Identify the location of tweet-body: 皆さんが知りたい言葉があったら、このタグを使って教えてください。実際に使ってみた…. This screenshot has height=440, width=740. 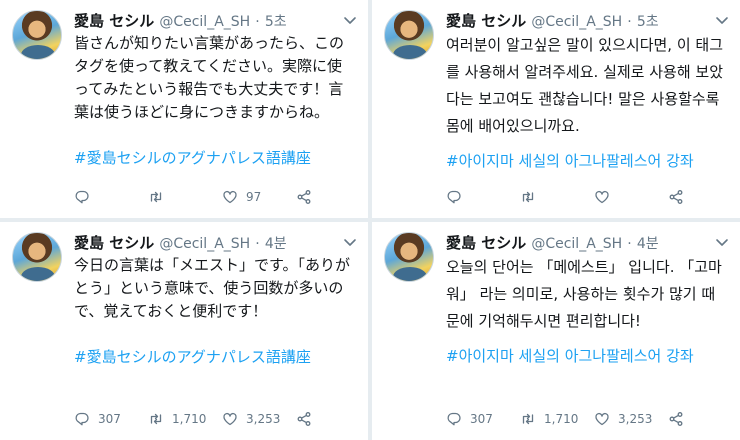
(214, 101).